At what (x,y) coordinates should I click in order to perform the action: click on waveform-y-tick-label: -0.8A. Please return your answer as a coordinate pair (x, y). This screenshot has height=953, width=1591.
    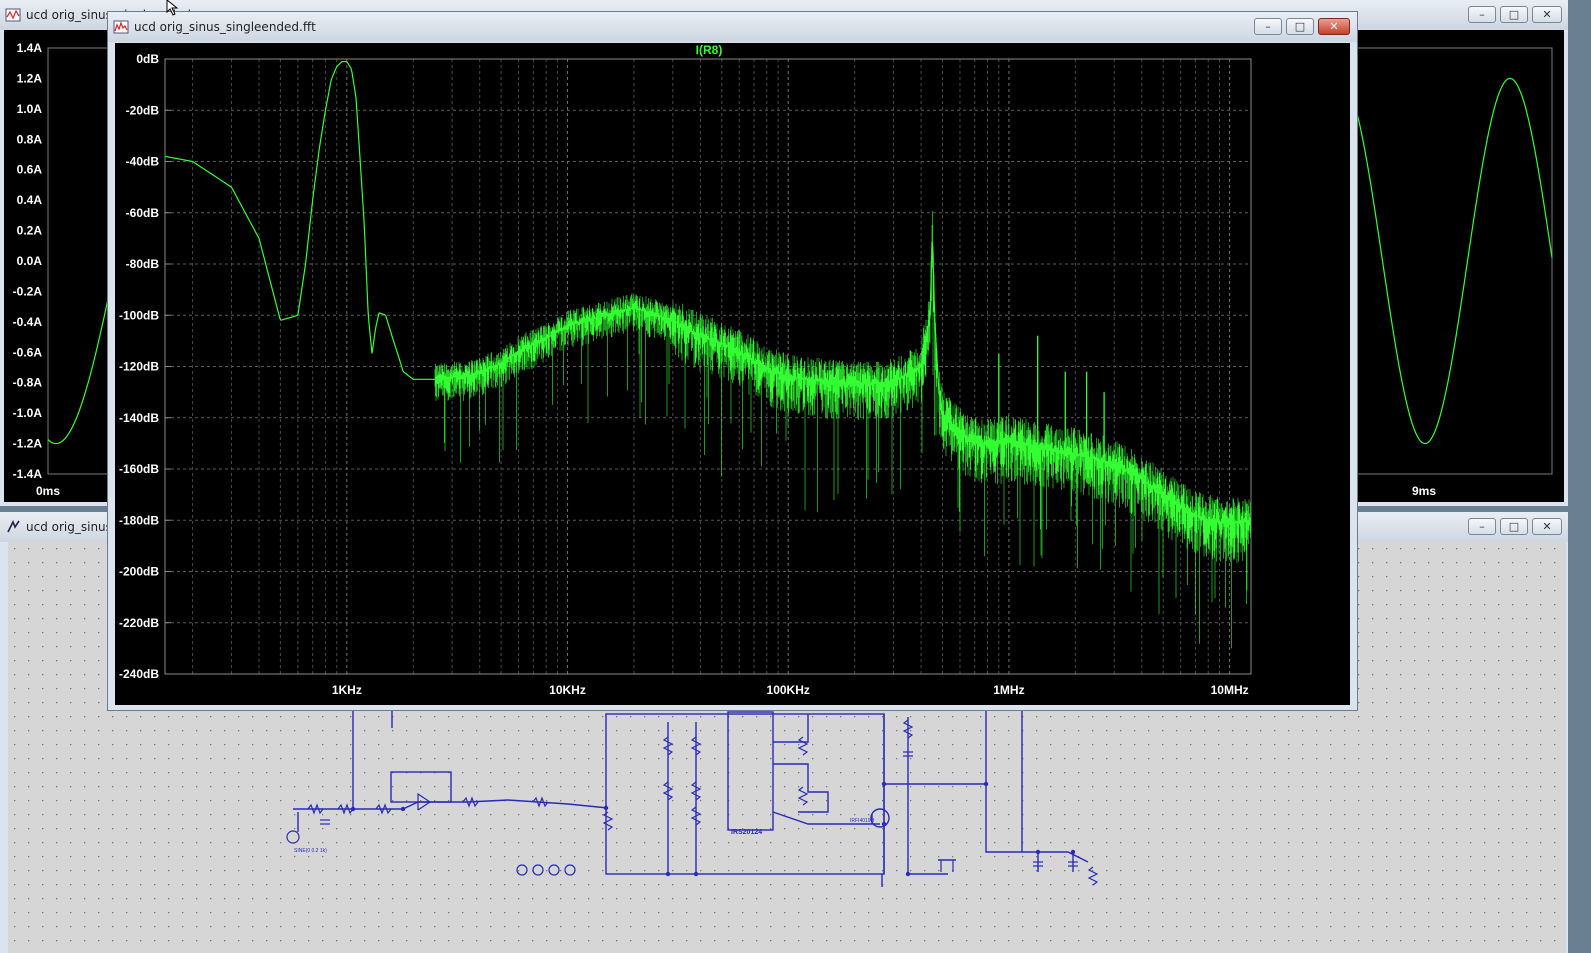
    Looking at the image, I should click on (28, 383).